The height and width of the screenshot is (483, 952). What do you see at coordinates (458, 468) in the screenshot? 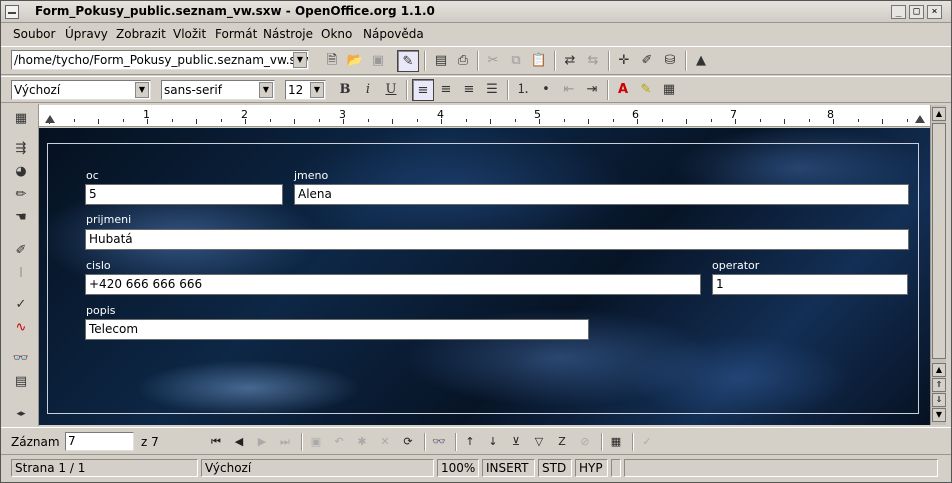
I see `status-zoom: 100%` at bounding box center [458, 468].